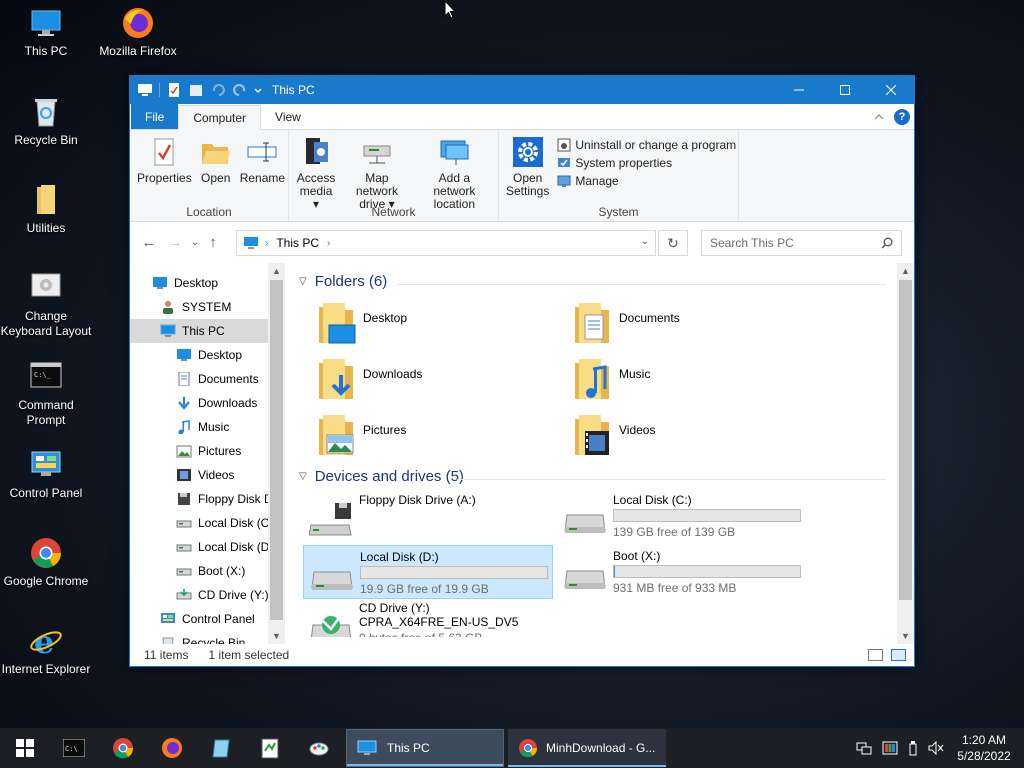 This screenshot has height=768, width=1024. I want to click on desktop-icon-utilities: Utilities, so click(46, 209).